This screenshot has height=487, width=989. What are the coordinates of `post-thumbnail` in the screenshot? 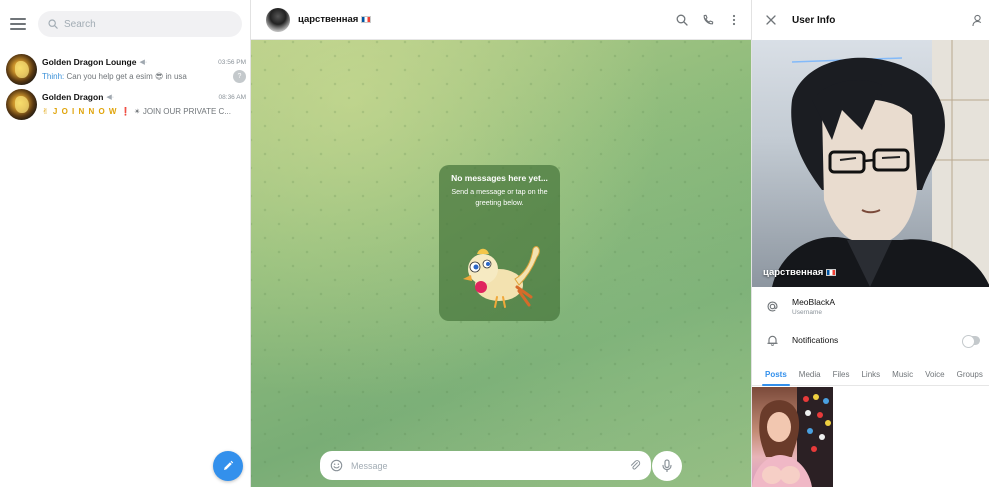 It's located at (792, 437).